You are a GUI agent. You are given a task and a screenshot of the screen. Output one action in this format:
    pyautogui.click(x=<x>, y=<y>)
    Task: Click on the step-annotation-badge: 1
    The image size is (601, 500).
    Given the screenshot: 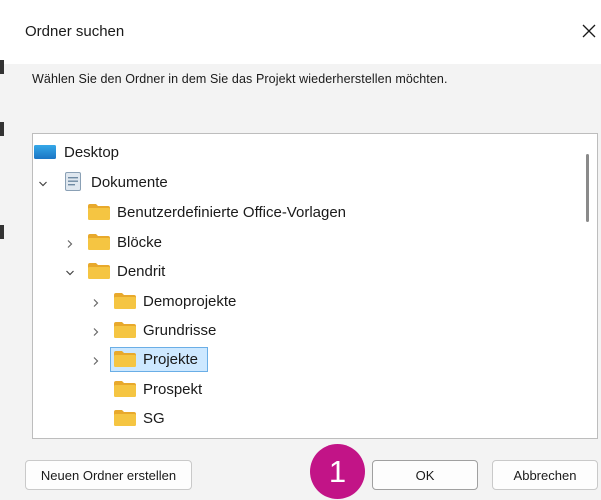 What is the action you would take?
    pyautogui.click(x=337, y=471)
    